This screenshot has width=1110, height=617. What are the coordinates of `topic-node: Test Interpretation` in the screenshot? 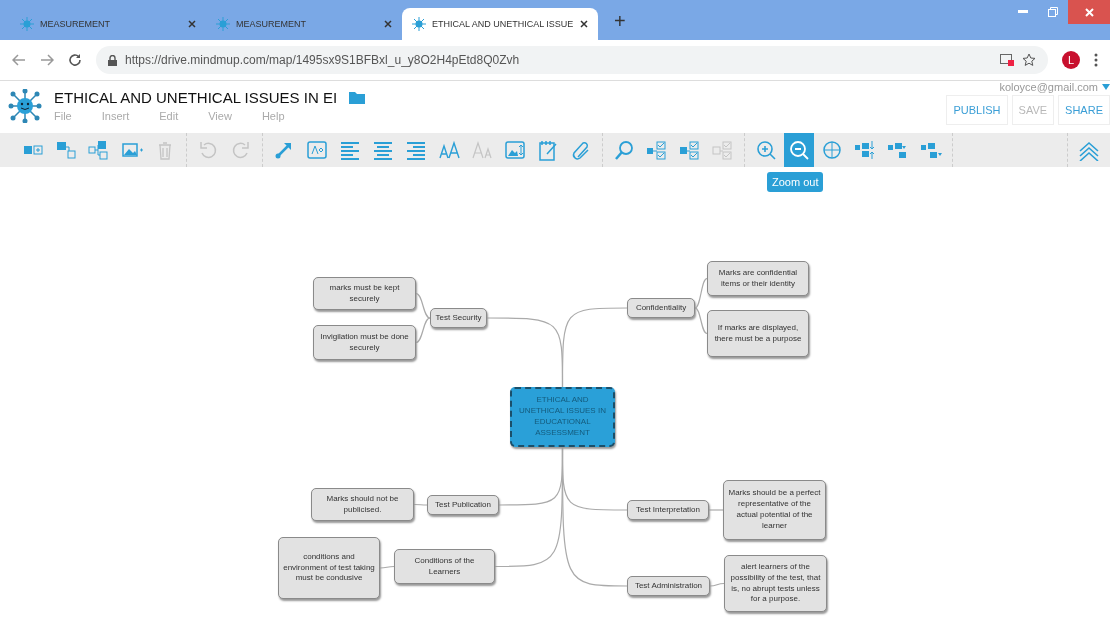 It's located at (668, 510).